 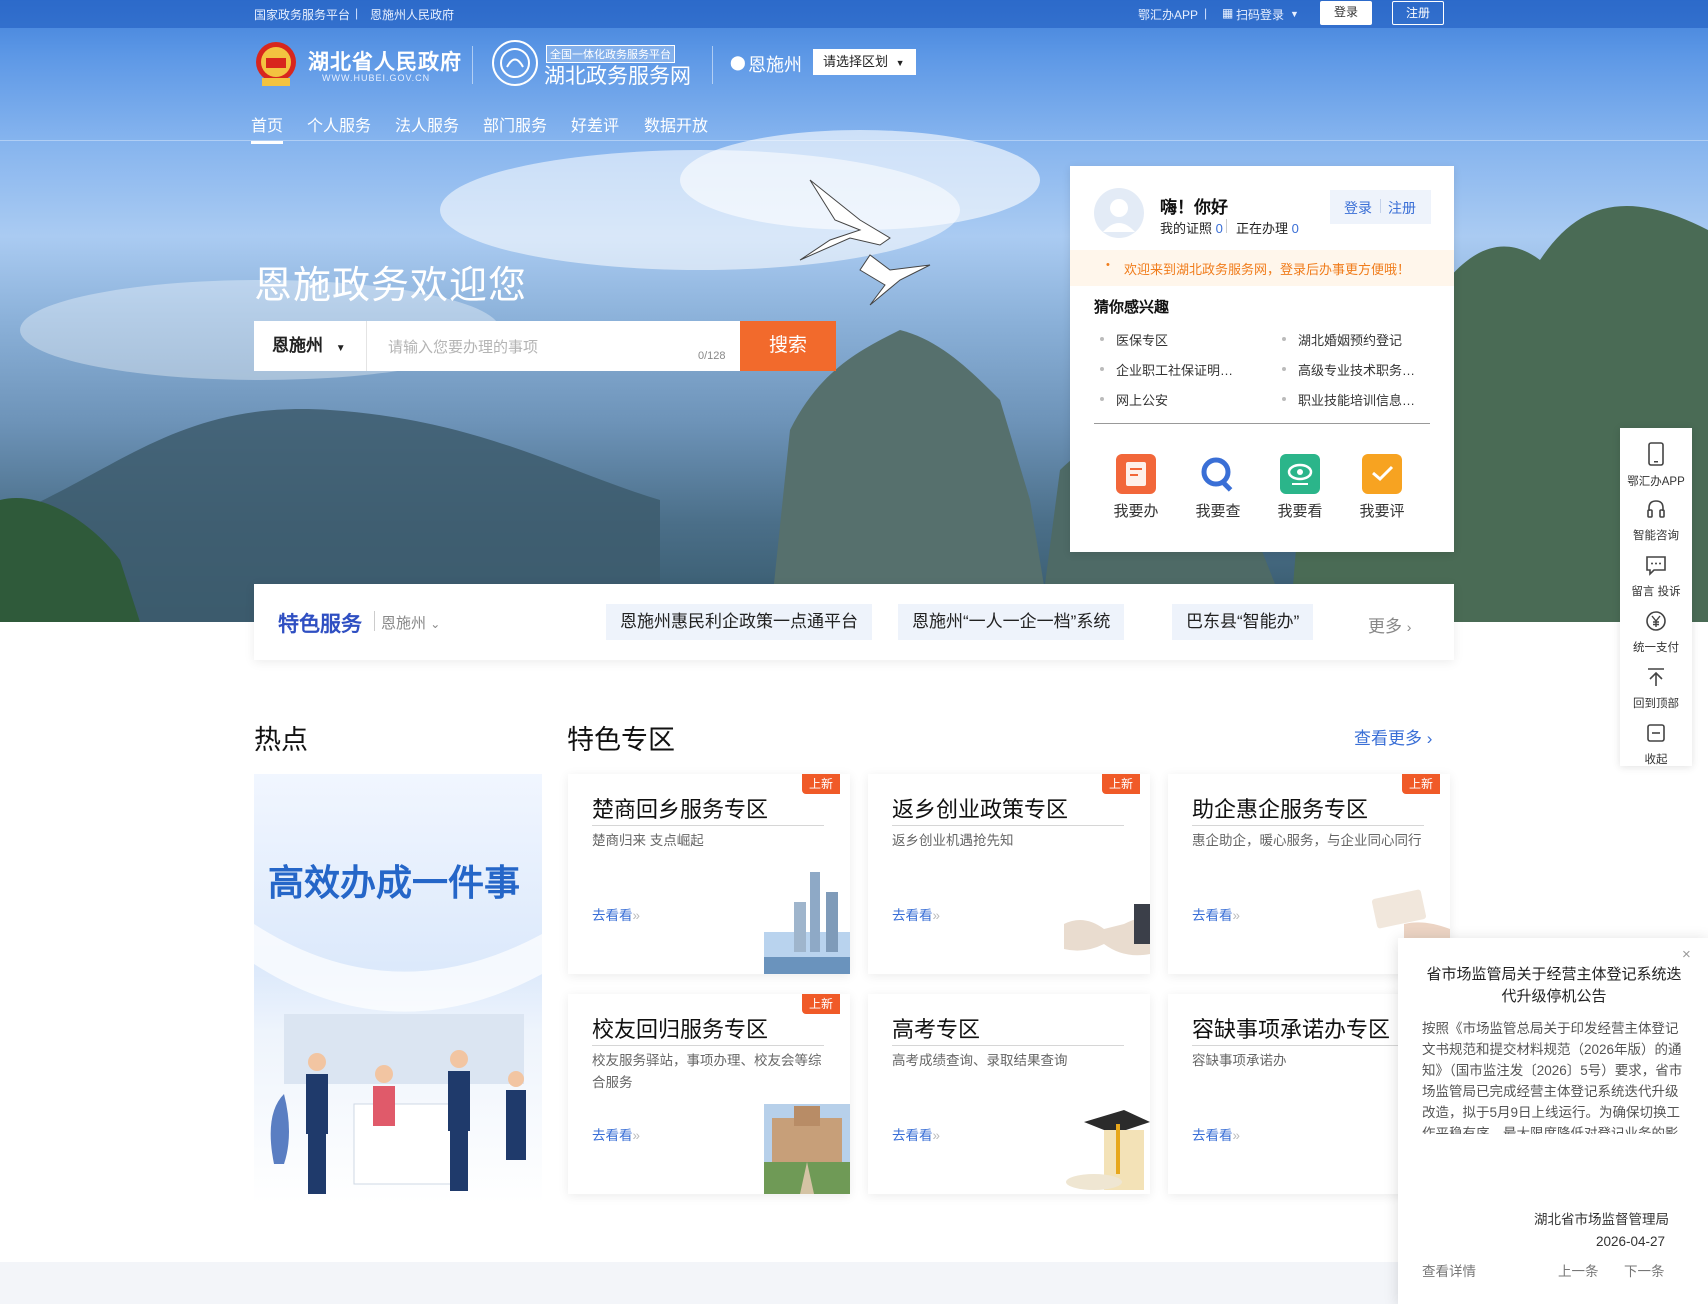 I want to click on zone-card: 上新 校友回归服务专区 校友服务驿站，事项办理、校友会等综合服务 去看看», so click(x=709, y=1094).